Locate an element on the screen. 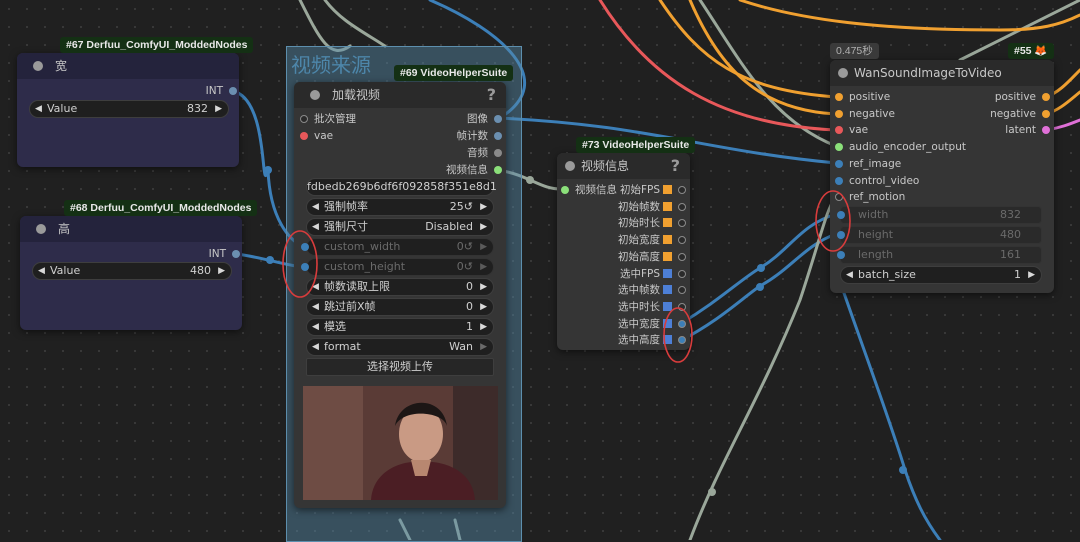  custom-width-widget: custom_width 0↺ ▶ is located at coordinates (397, 247).